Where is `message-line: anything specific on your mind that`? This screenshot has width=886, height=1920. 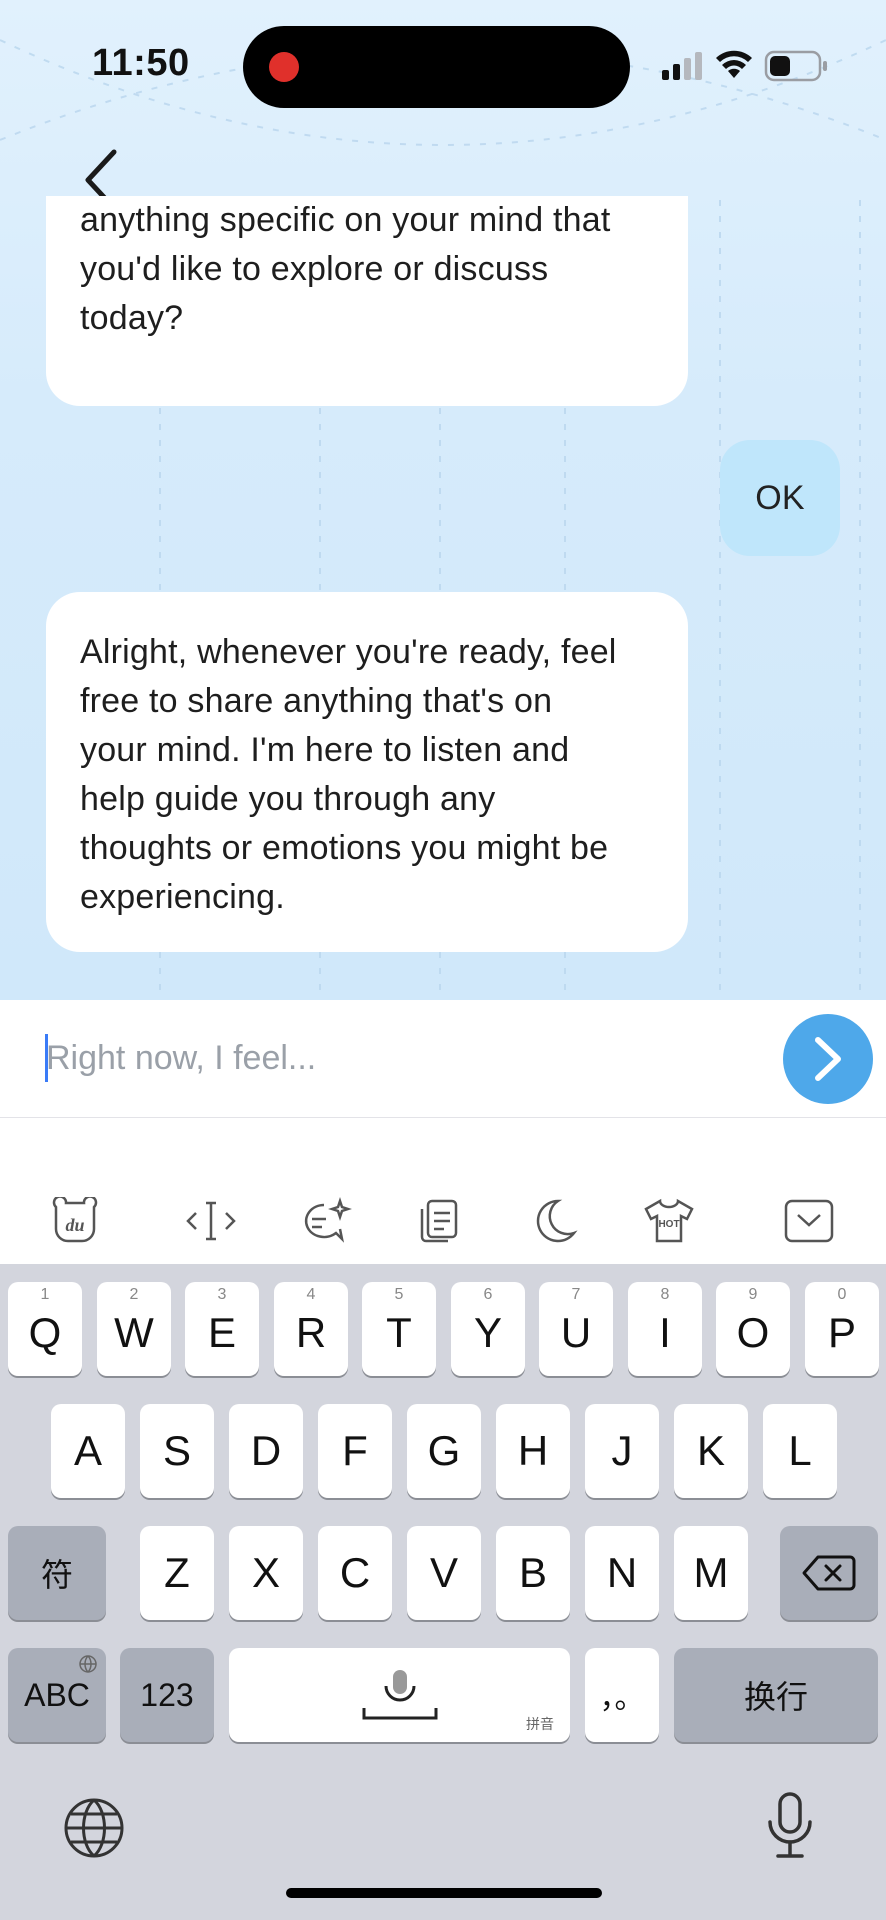
message-line: anything specific on your mind that is located at coordinates (345, 220).